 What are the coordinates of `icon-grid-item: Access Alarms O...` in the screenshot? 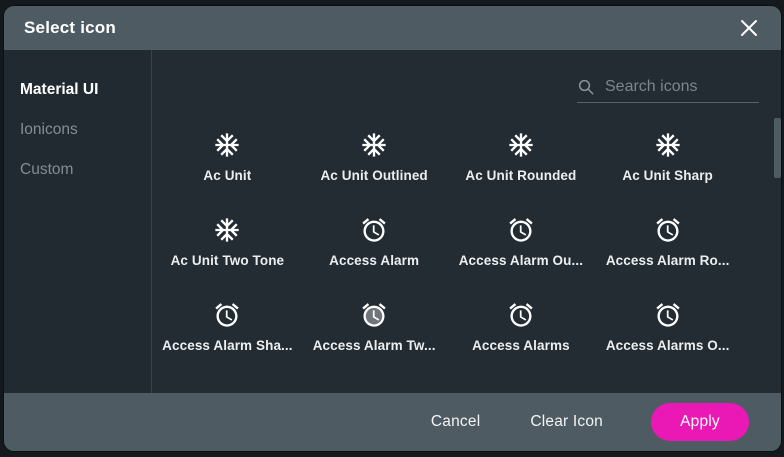 It's located at (667, 326).